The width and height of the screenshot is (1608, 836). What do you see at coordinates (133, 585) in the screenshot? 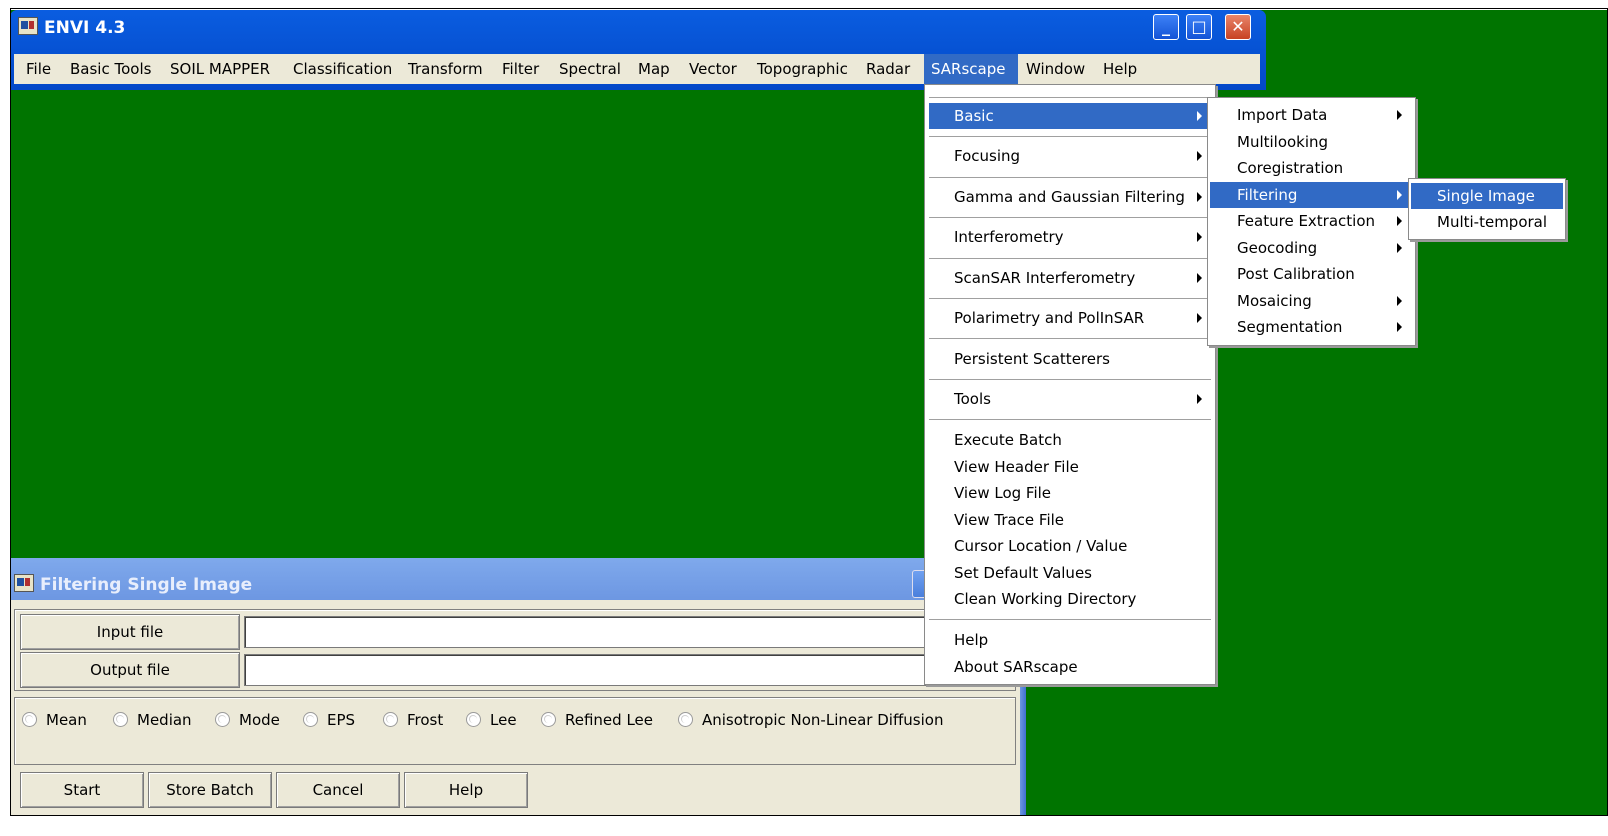
I see `dialog-title: Filtering Single Image` at bounding box center [133, 585].